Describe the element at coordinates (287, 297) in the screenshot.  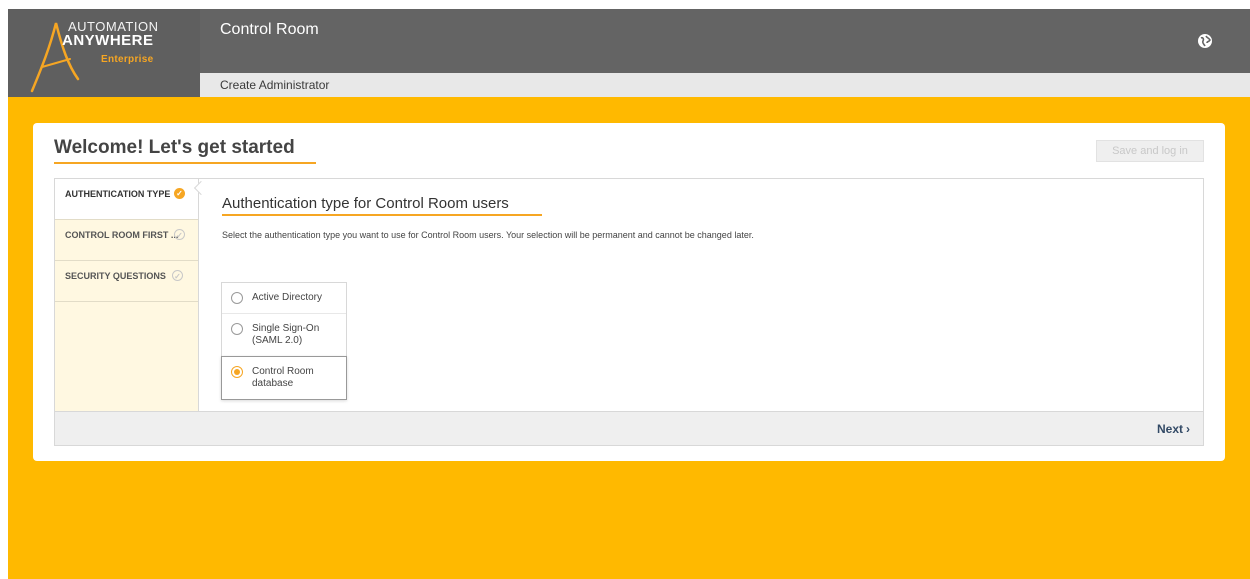
I see `option-label: Active Directory` at that location.